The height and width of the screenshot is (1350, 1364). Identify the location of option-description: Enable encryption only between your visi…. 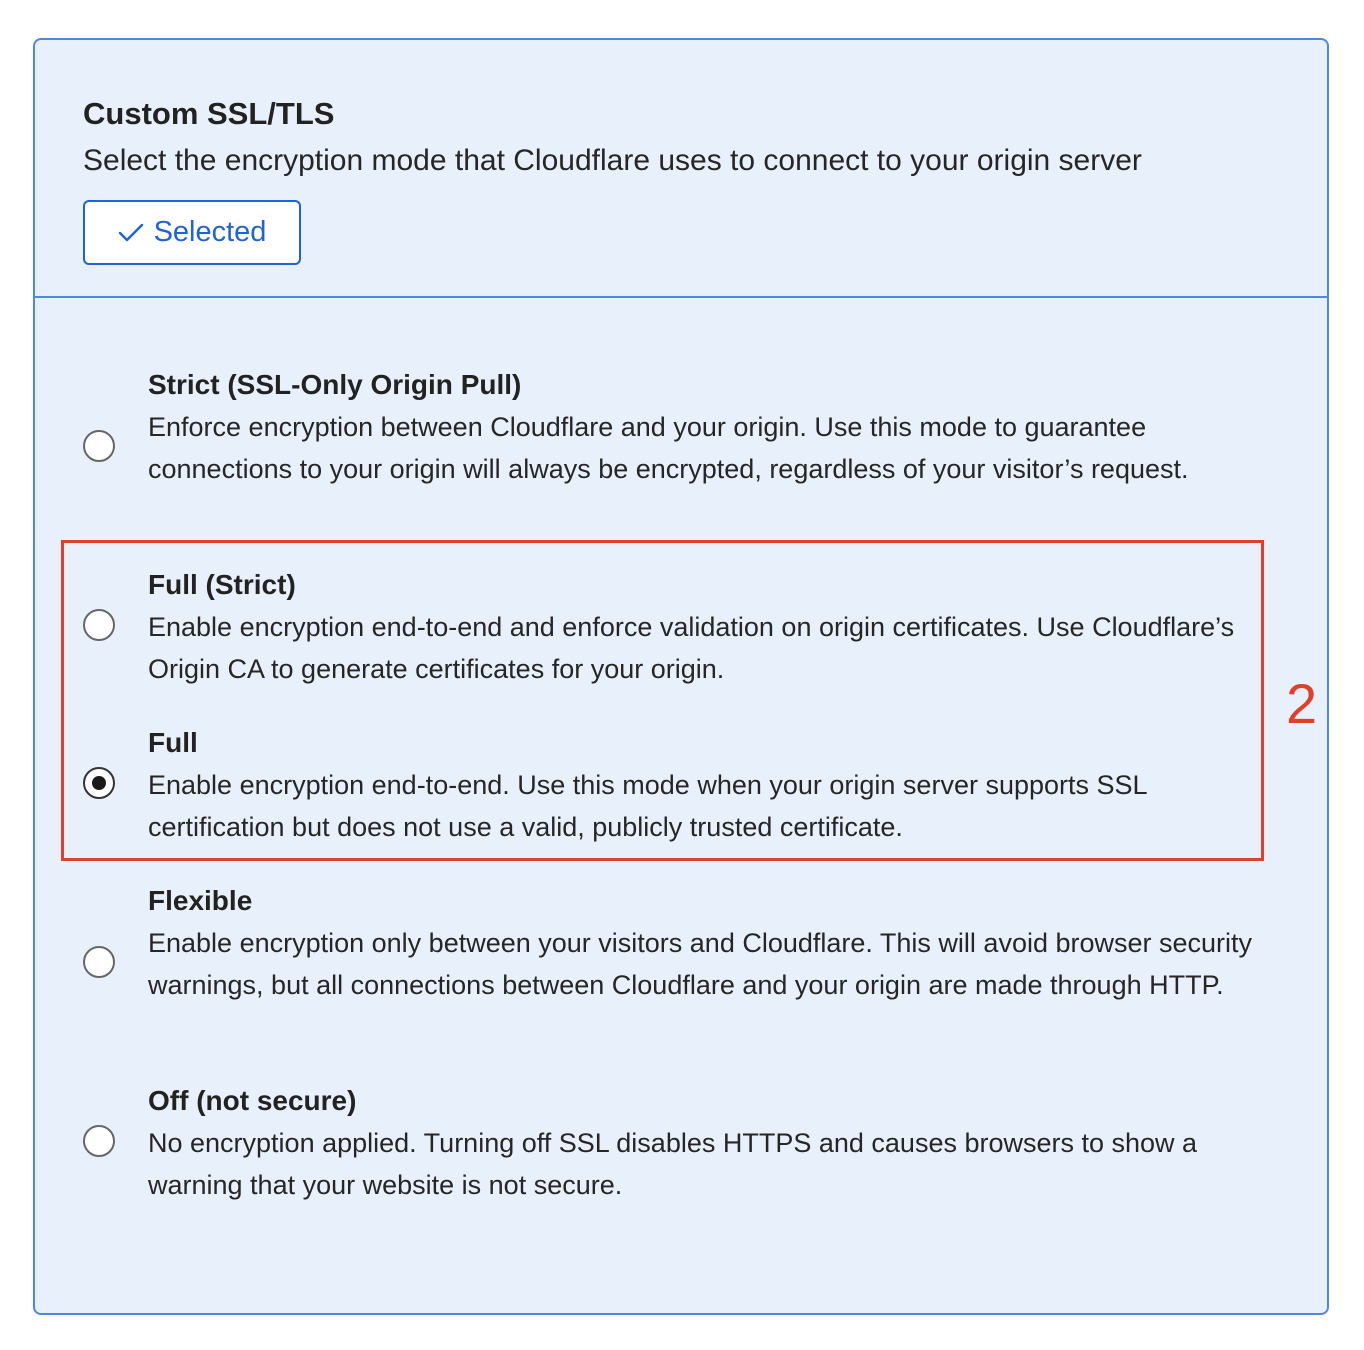
(700, 964).